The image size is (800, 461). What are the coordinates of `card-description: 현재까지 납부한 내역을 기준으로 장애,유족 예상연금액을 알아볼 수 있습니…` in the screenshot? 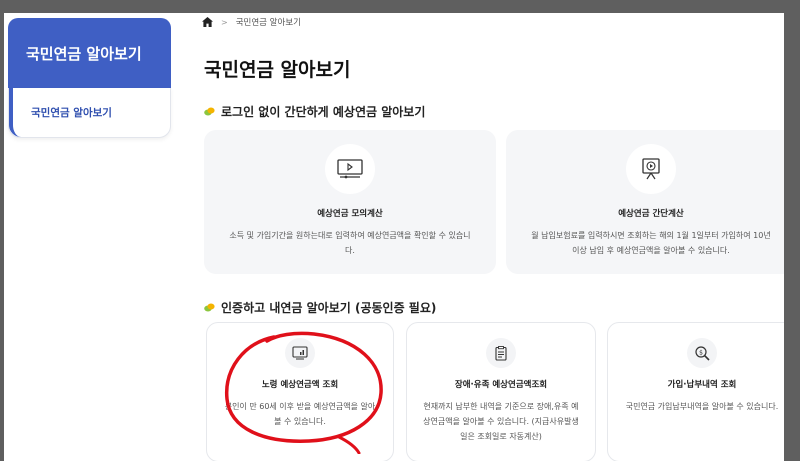 It's located at (501, 421).